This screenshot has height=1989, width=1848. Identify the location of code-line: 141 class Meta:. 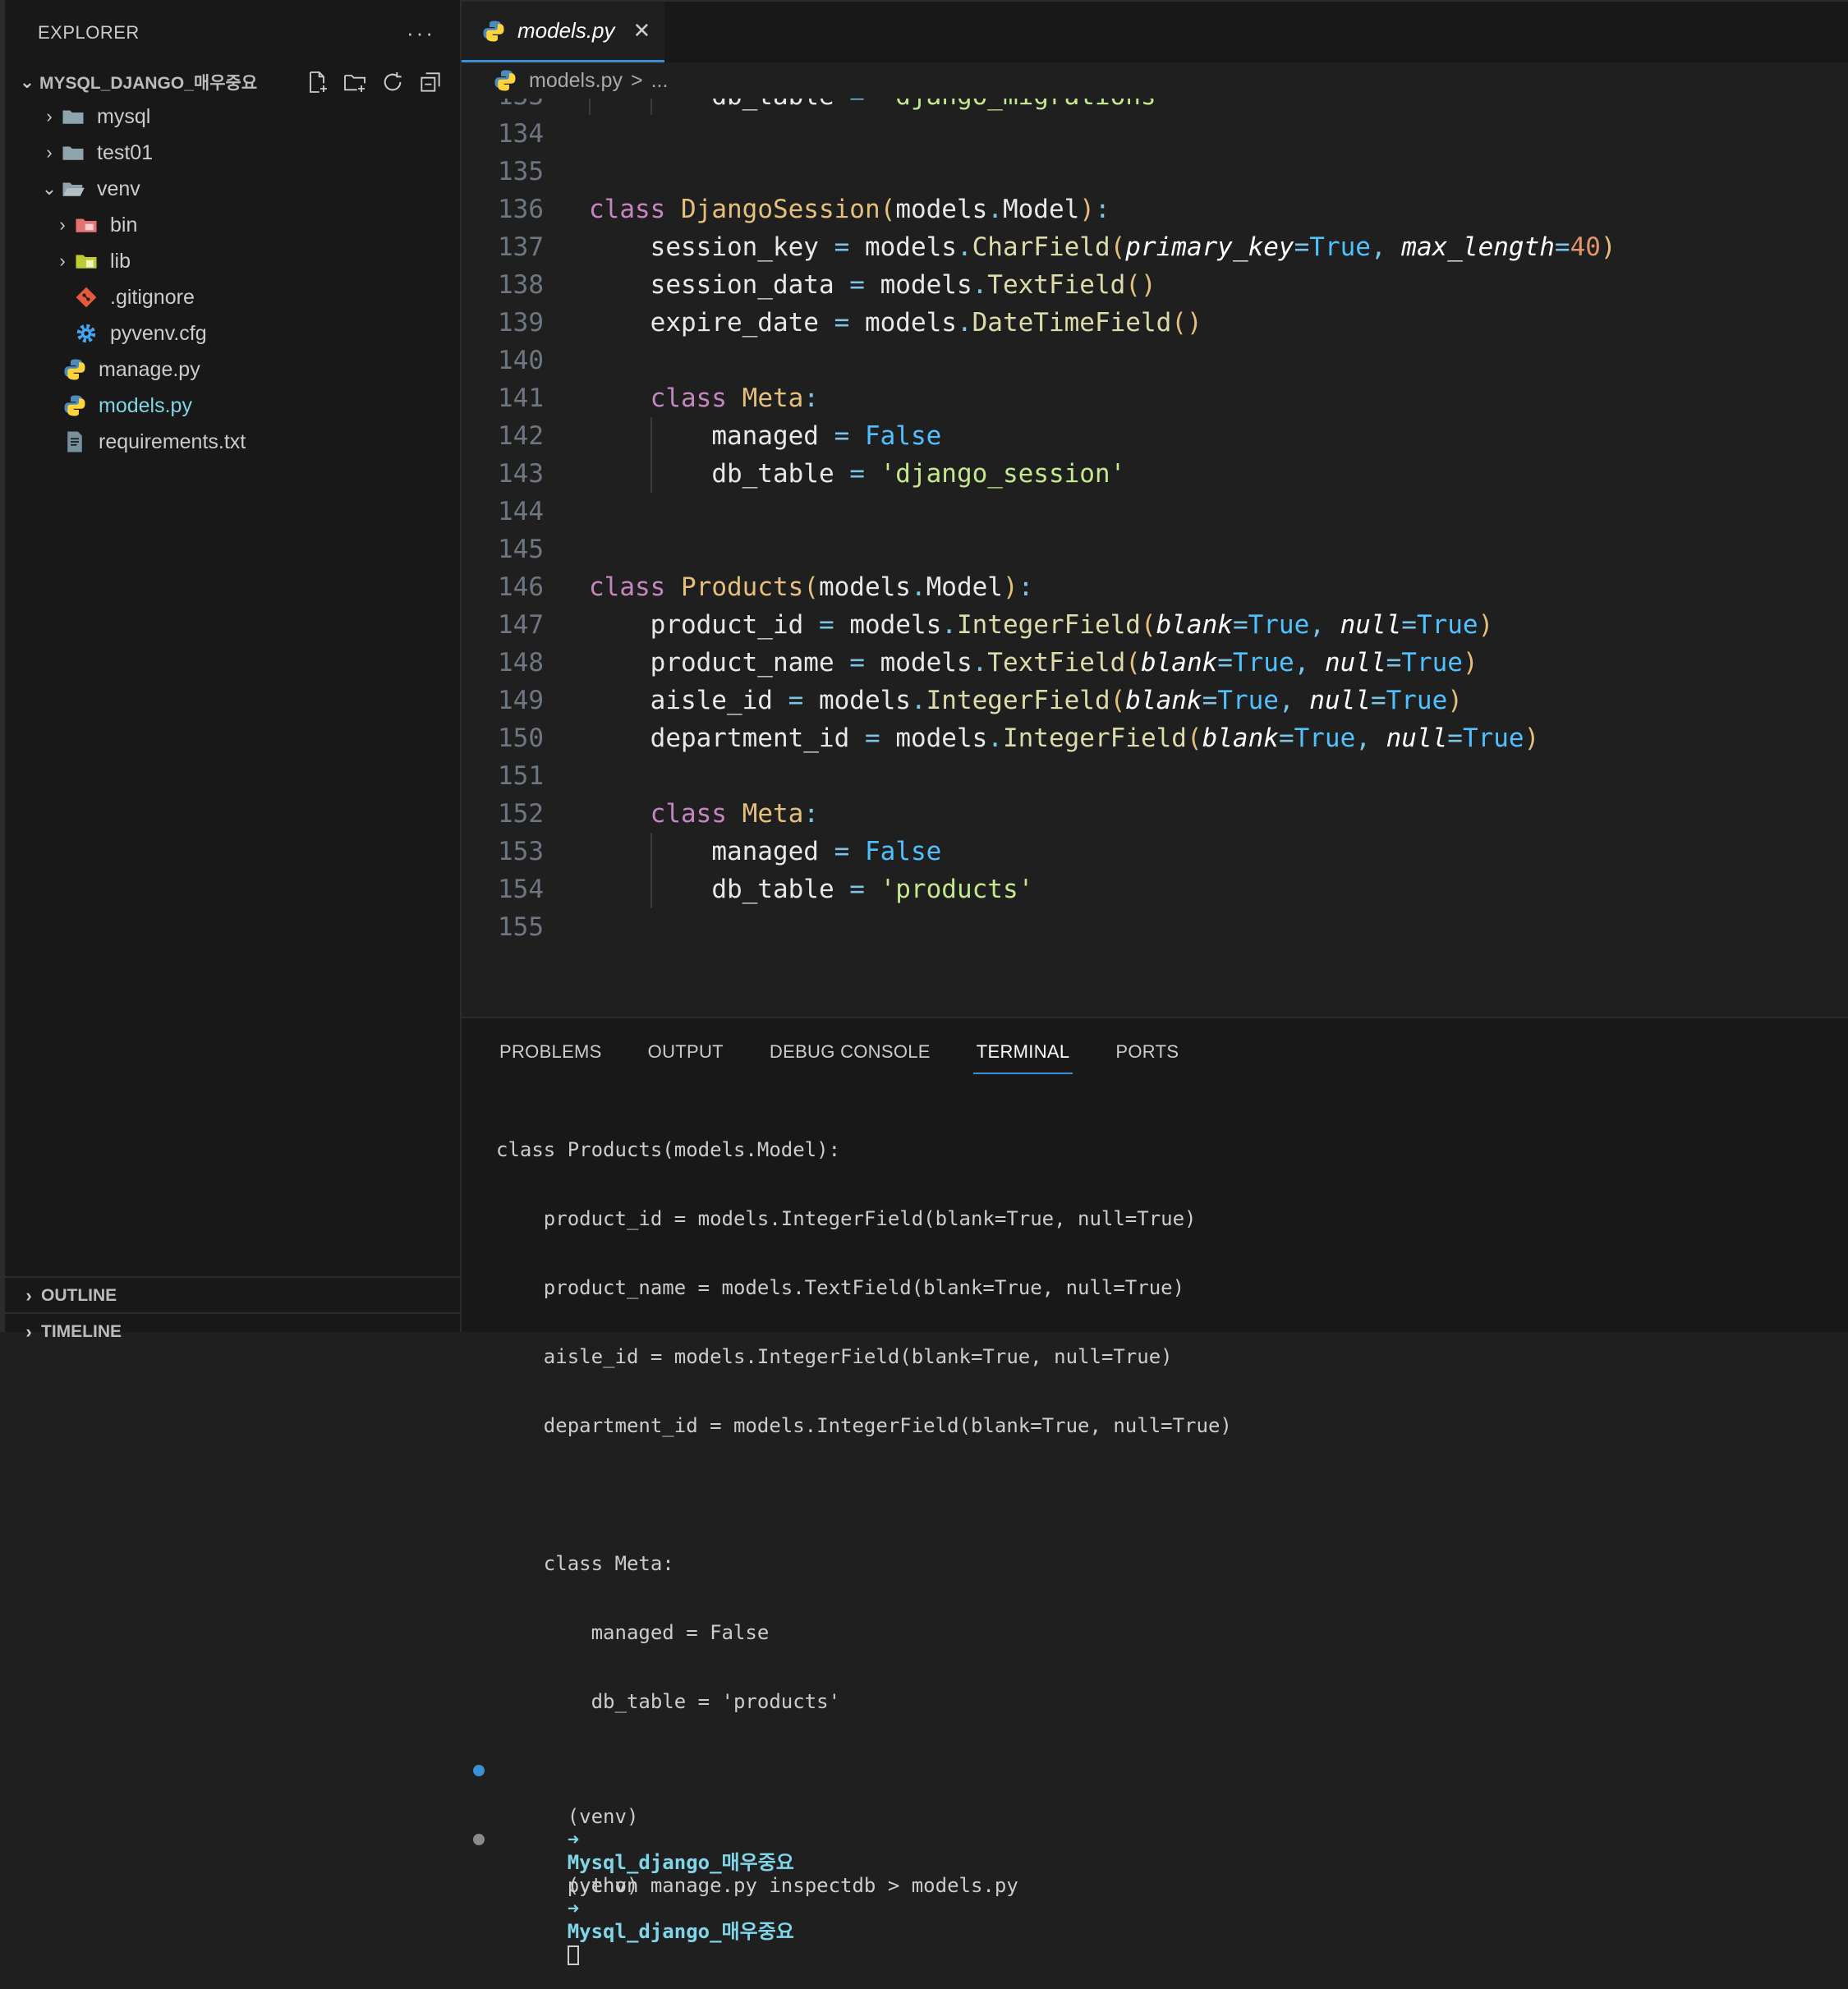
(1155, 398).